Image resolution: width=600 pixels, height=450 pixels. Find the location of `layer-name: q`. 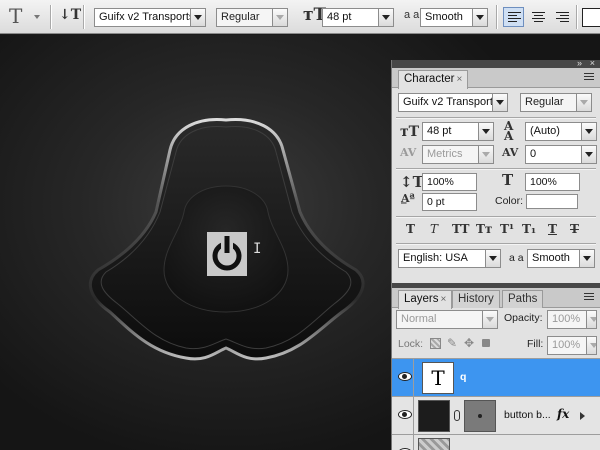

layer-name: q is located at coordinates (463, 377).